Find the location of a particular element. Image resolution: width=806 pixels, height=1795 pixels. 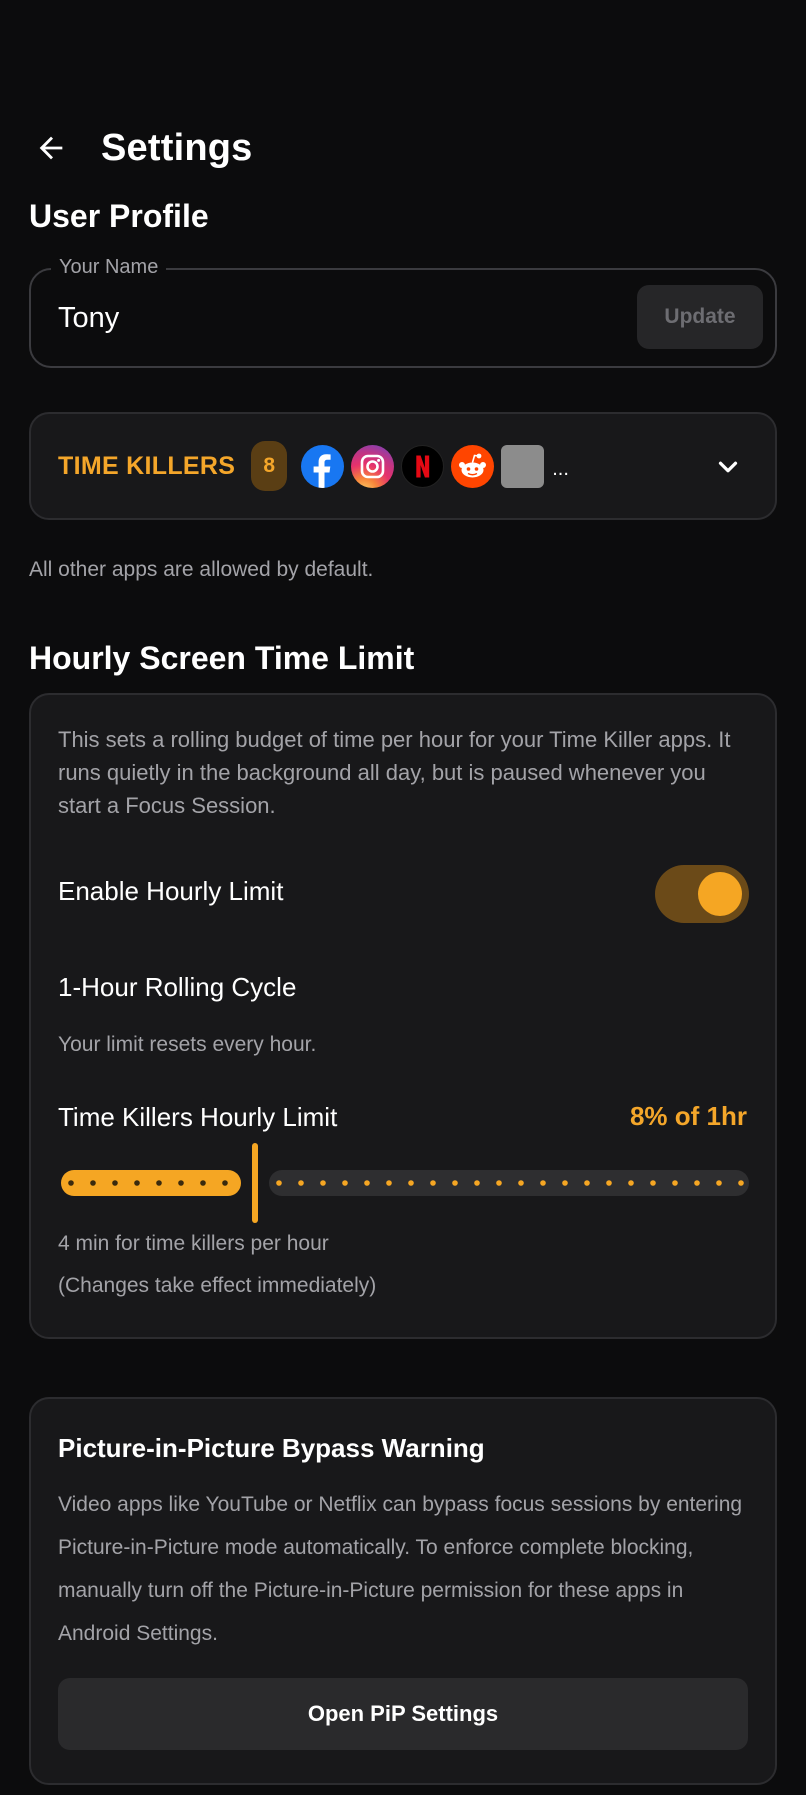

apps-allowed-helper: All other apps are allowed by default. is located at coordinates (201, 569).